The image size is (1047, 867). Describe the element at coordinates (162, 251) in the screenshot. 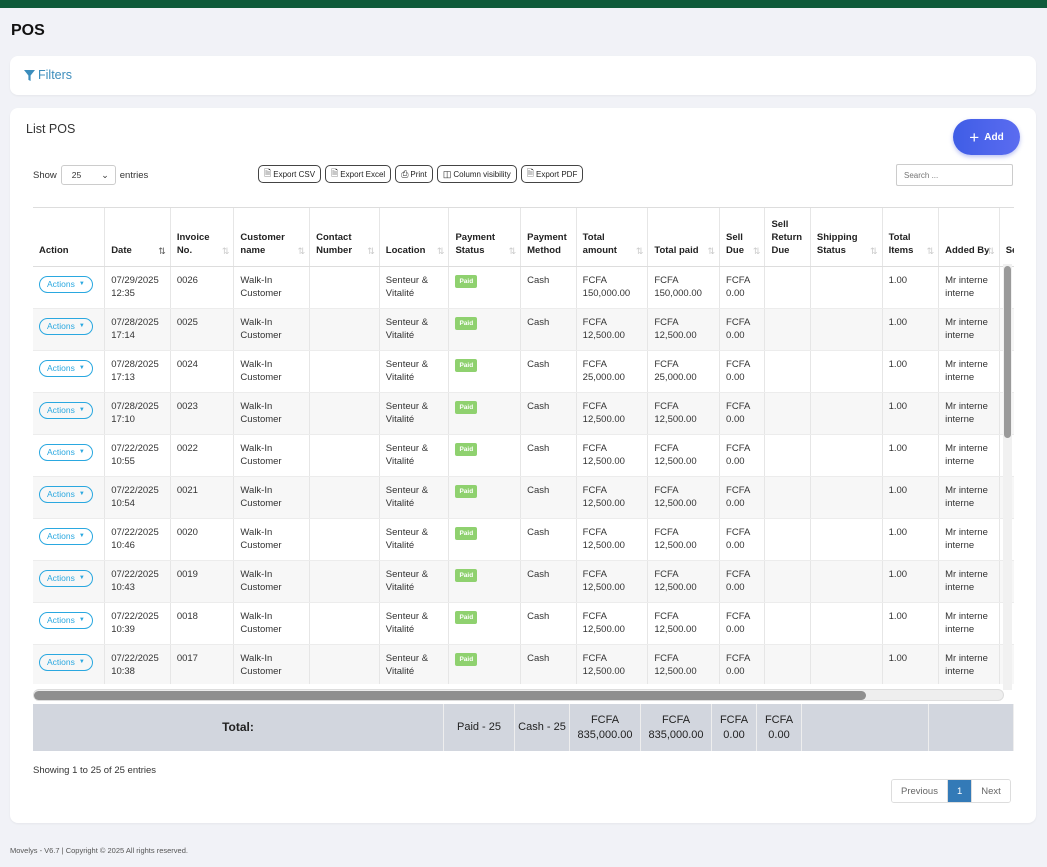

I see `sort-desc-icon: ⇅` at that location.